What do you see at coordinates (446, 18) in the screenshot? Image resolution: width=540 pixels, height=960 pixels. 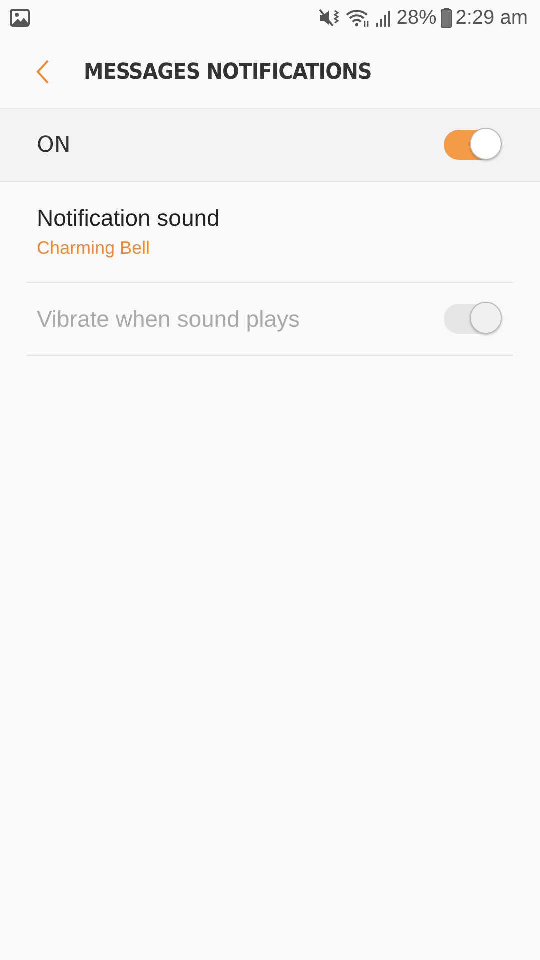 I see `battery-icon` at bounding box center [446, 18].